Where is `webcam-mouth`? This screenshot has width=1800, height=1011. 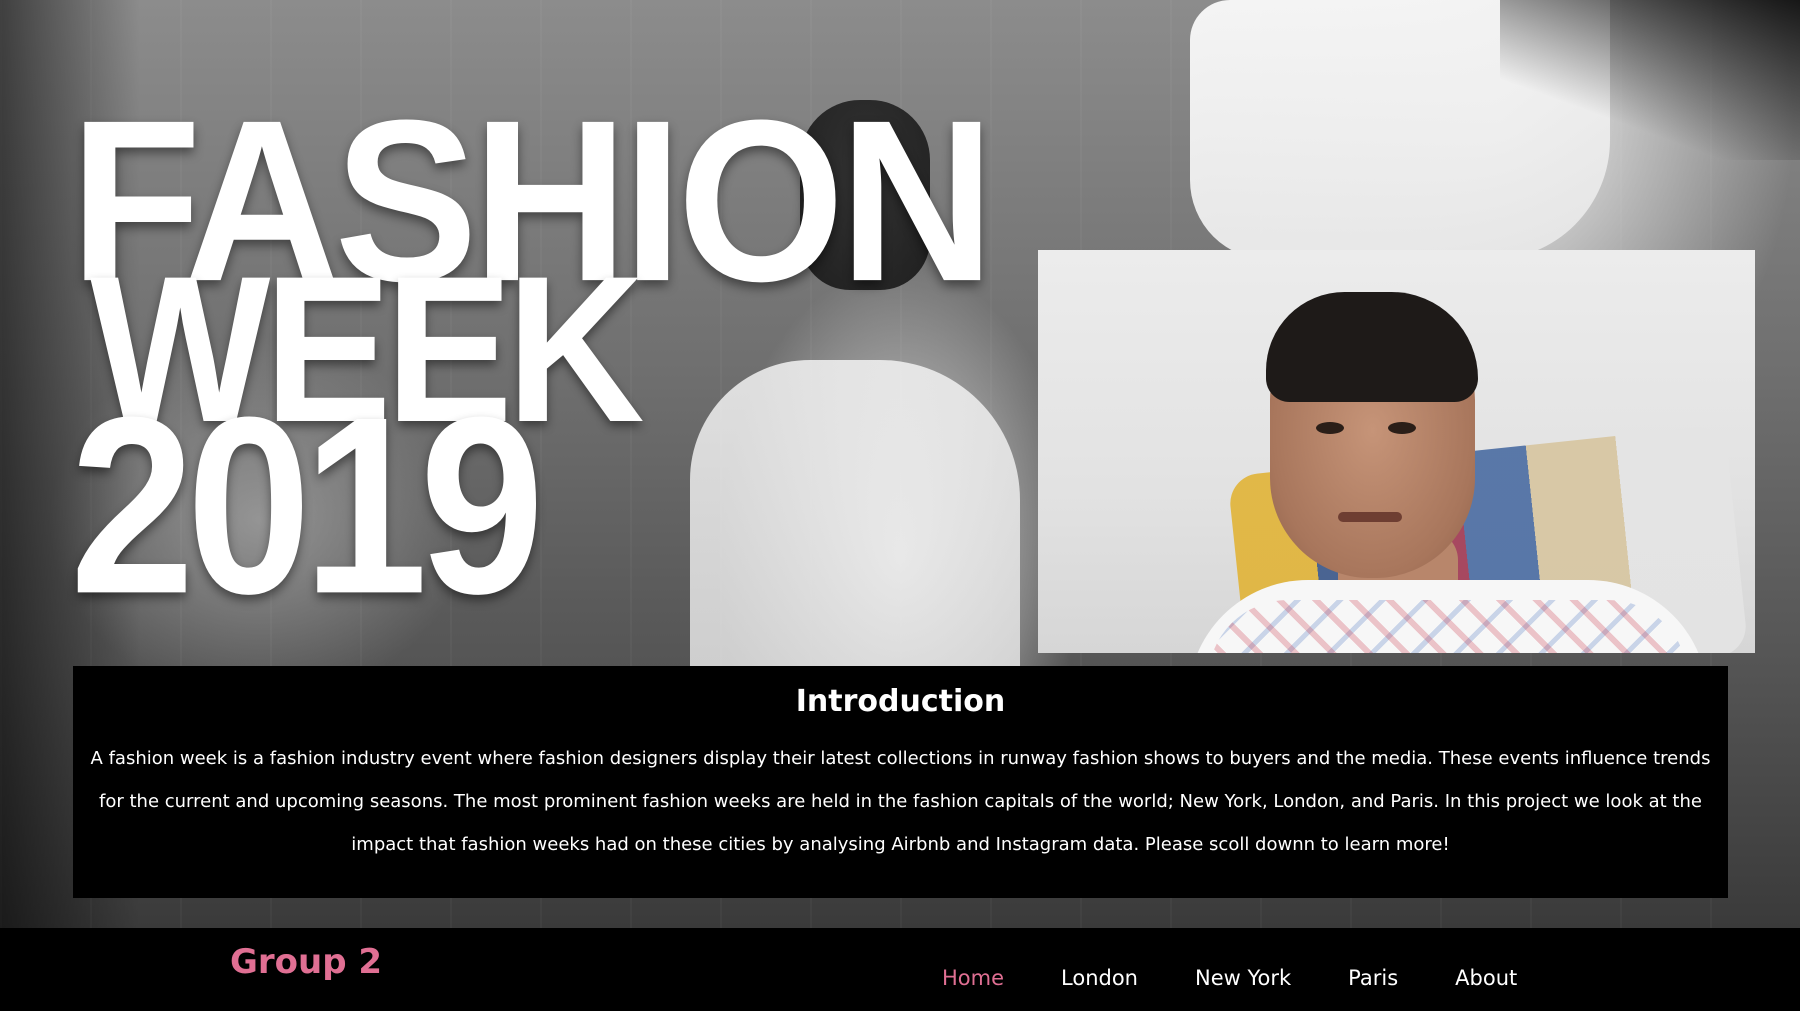 webcam-mouth is located at coordinates (1370, 517).